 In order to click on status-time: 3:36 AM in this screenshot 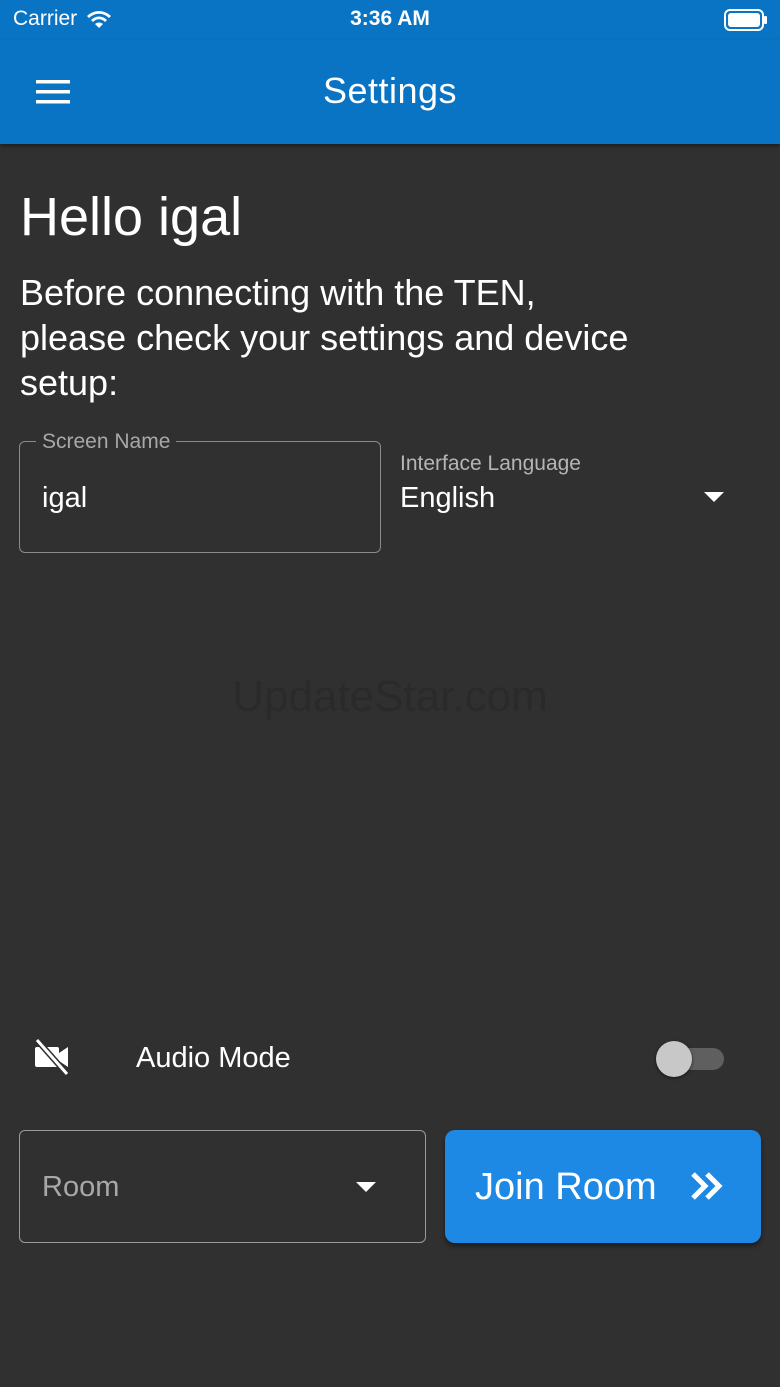, I will do `click(390, 18)`.